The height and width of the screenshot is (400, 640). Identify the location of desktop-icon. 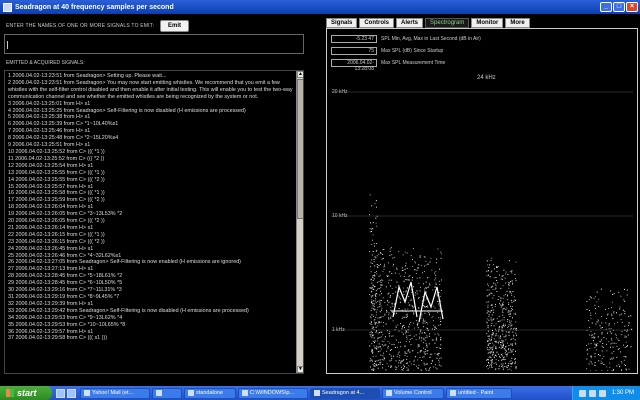
(71, 393).